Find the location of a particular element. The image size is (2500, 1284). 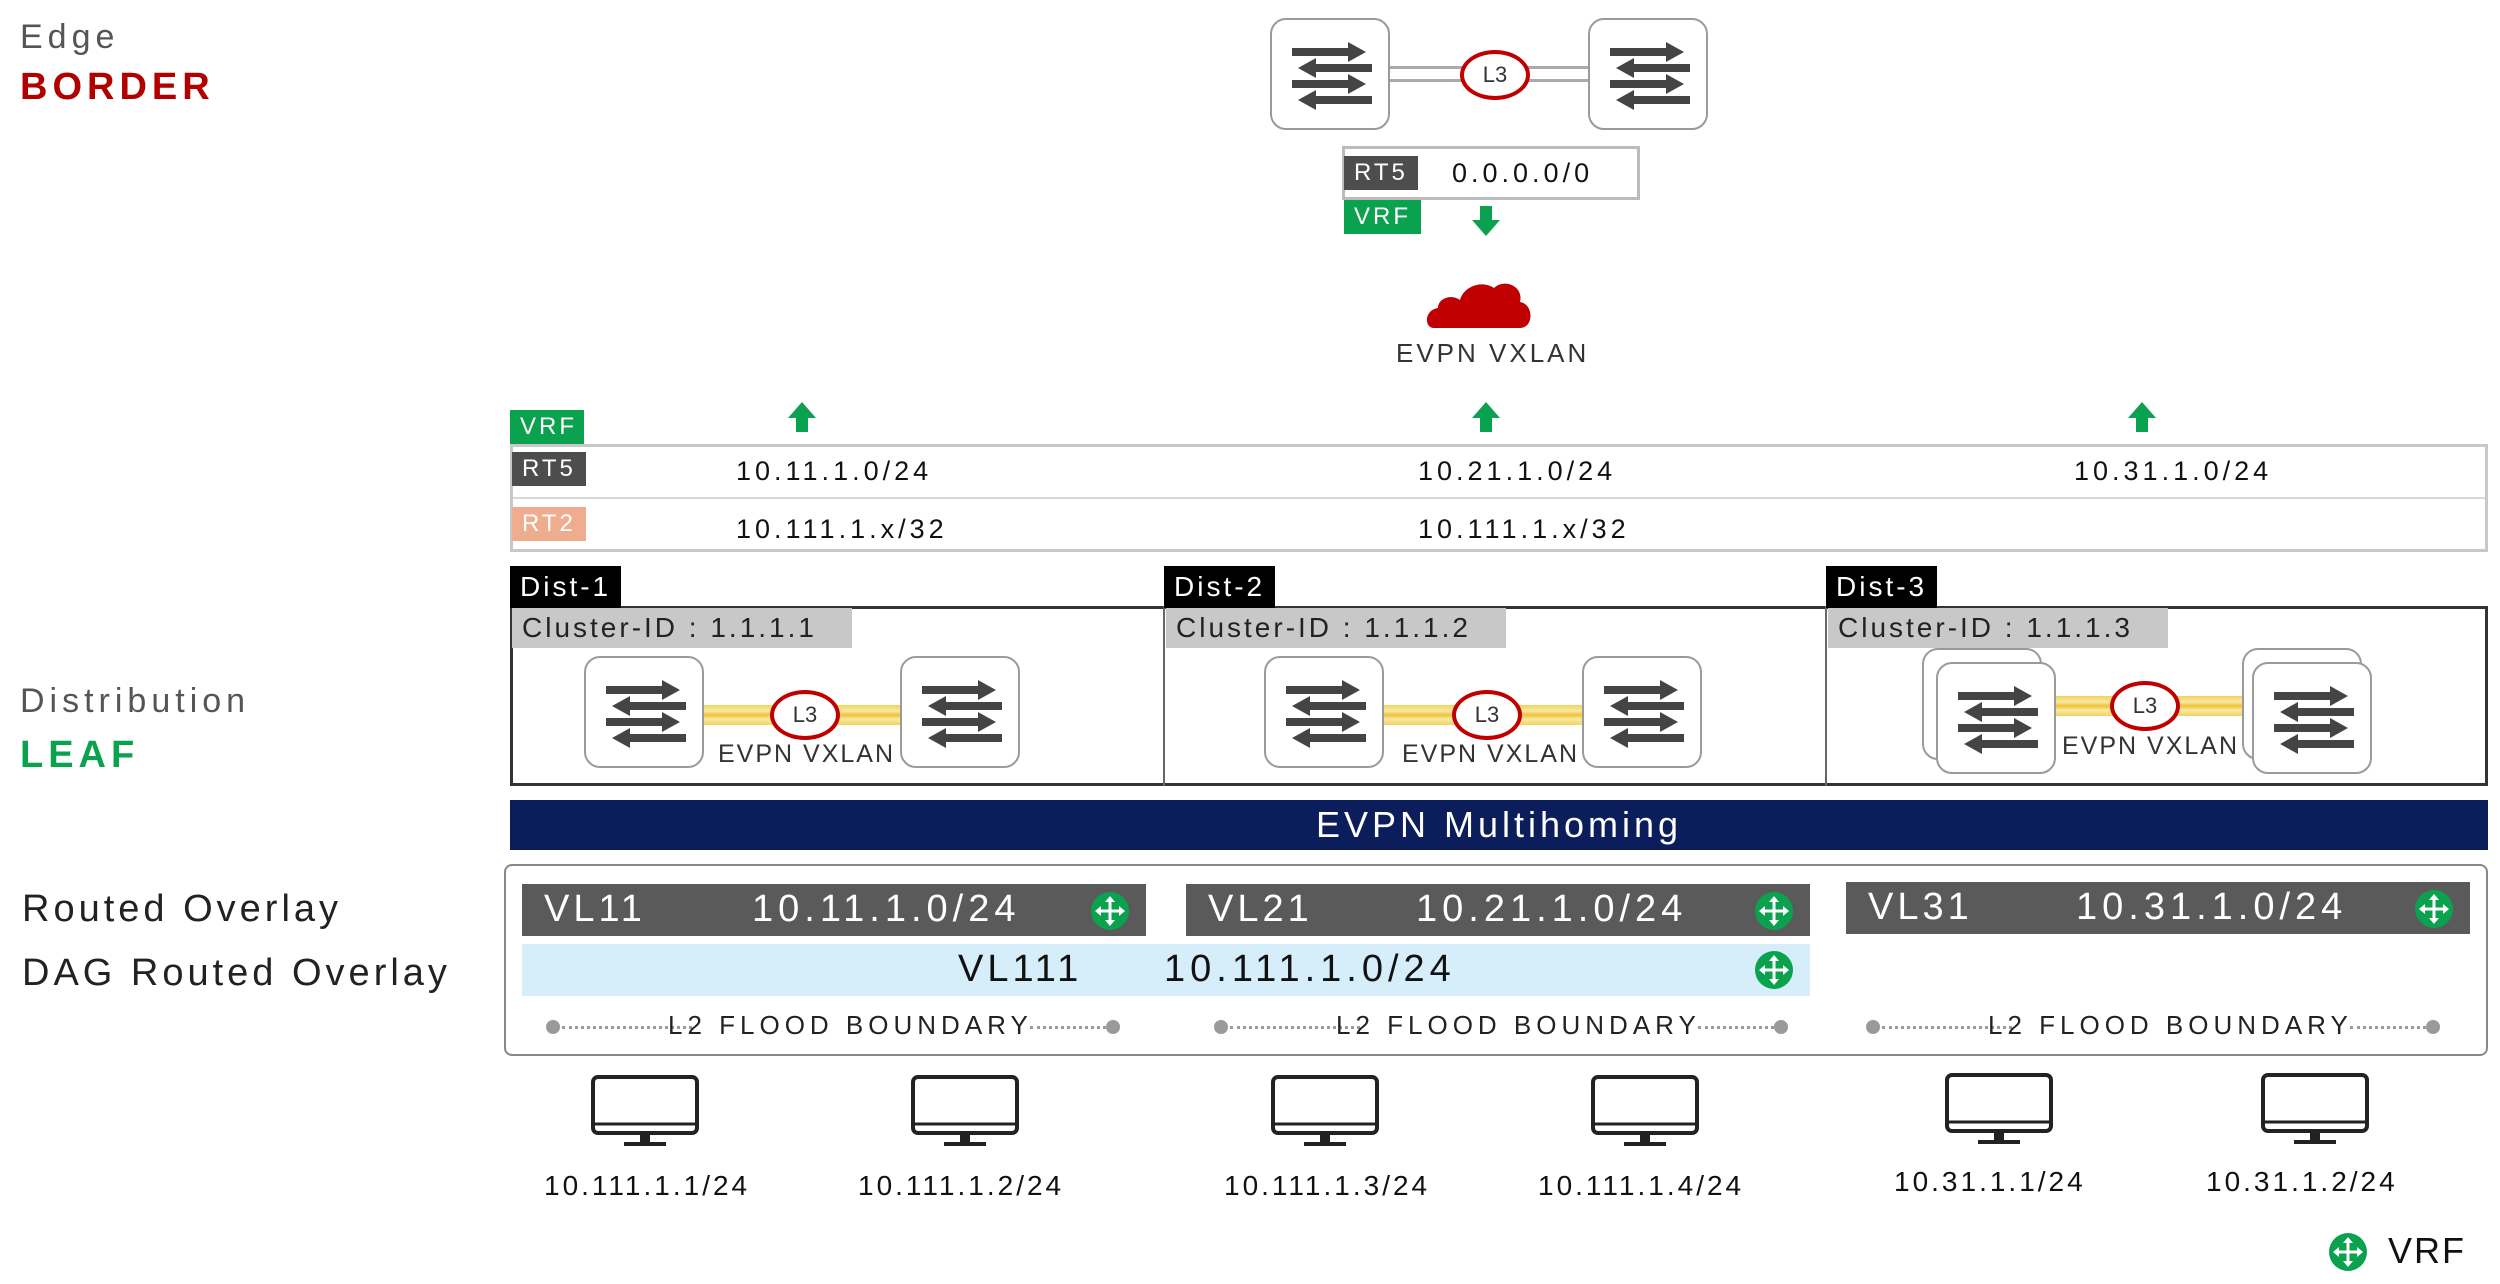

host-ip-label: 10.111.1.3/24 is located at coordinates (1327, 1185).